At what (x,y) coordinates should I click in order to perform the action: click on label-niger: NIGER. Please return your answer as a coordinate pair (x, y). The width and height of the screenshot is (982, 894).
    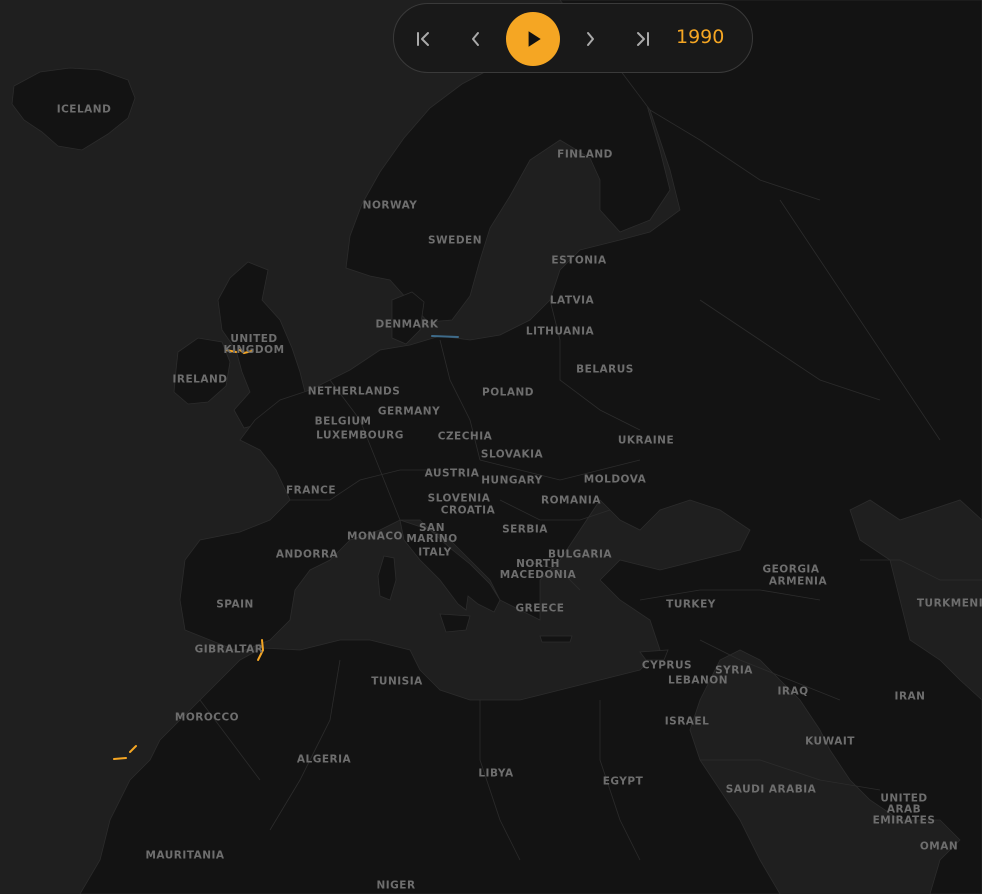
    Looking at the image, I should click on (396, 885).